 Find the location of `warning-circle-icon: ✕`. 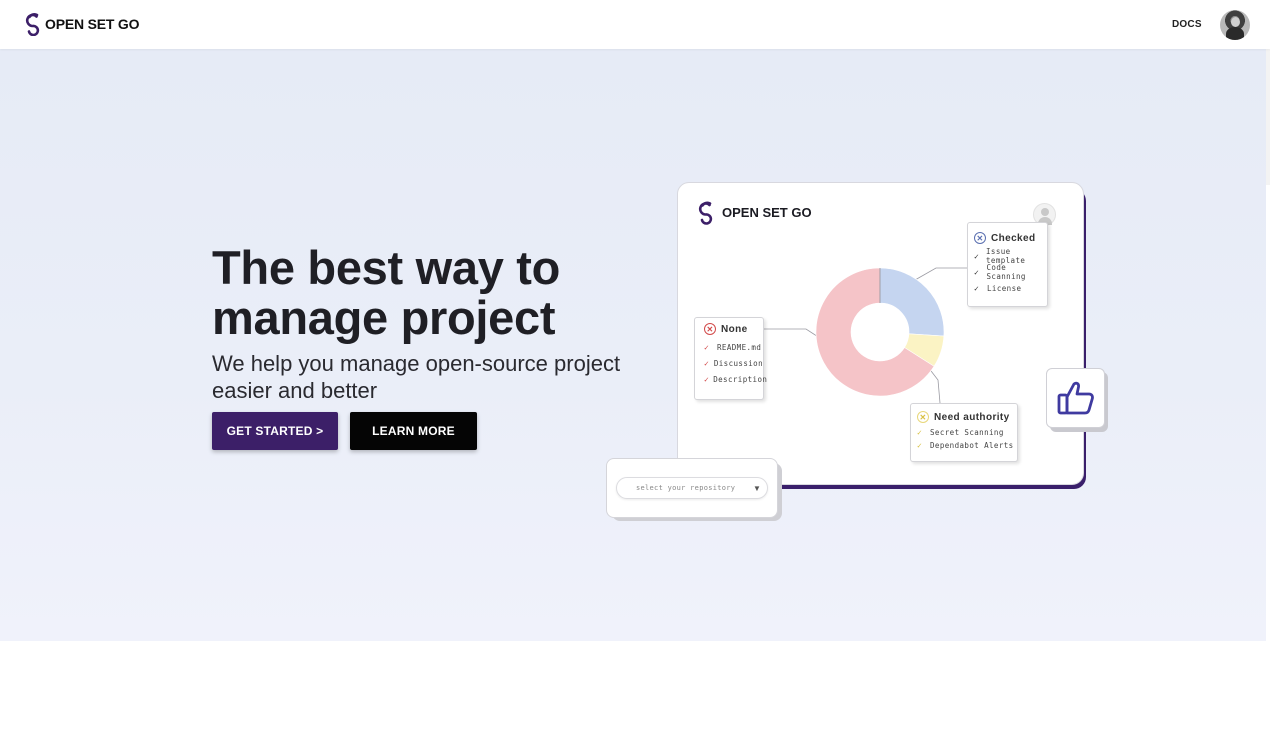

warning-circle-icon: ✕ is located at coordinates (923, 417).